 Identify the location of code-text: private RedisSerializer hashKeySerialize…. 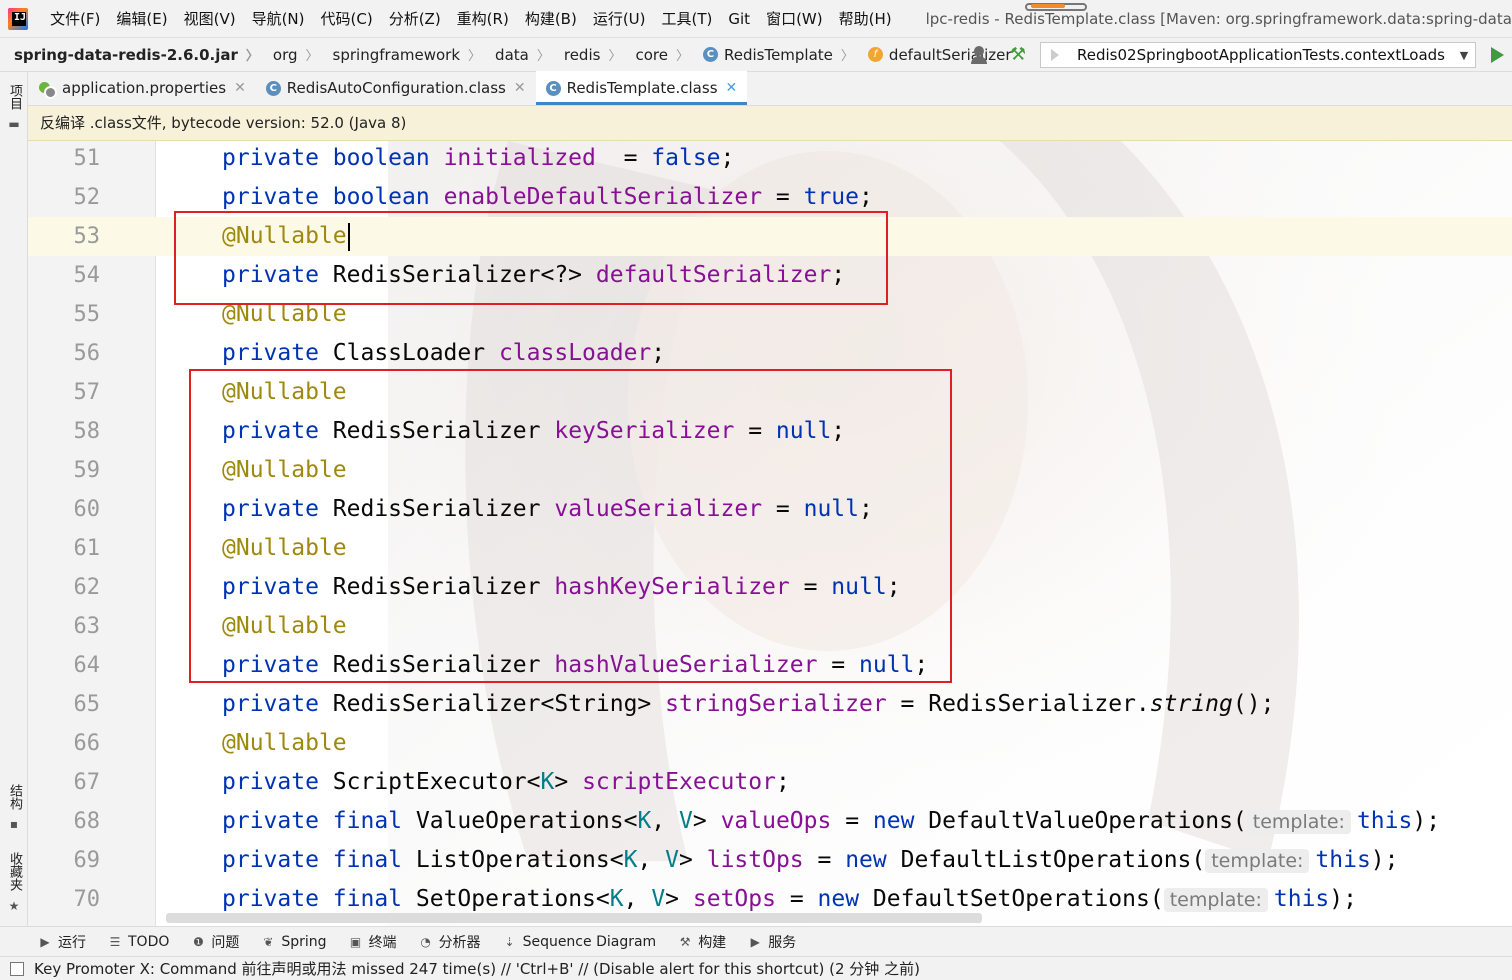
(561, 587).